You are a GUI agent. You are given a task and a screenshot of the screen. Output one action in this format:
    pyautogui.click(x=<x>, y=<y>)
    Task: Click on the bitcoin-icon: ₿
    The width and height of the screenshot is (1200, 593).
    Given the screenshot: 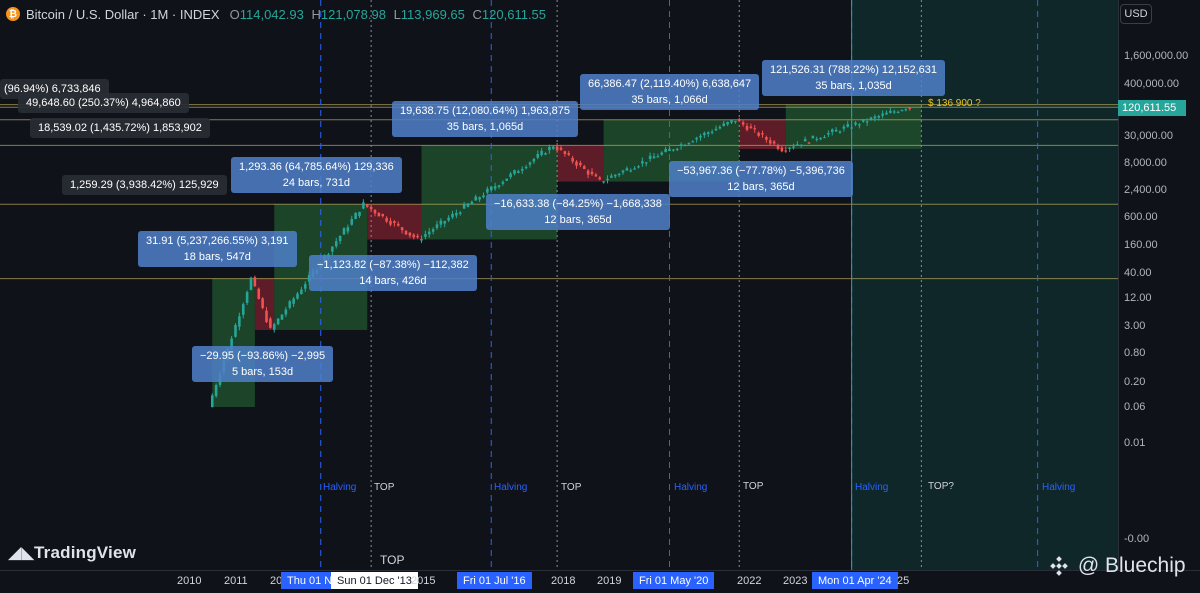 What is the action you would take?
    pyautogui.click(x=13, y=14)
    